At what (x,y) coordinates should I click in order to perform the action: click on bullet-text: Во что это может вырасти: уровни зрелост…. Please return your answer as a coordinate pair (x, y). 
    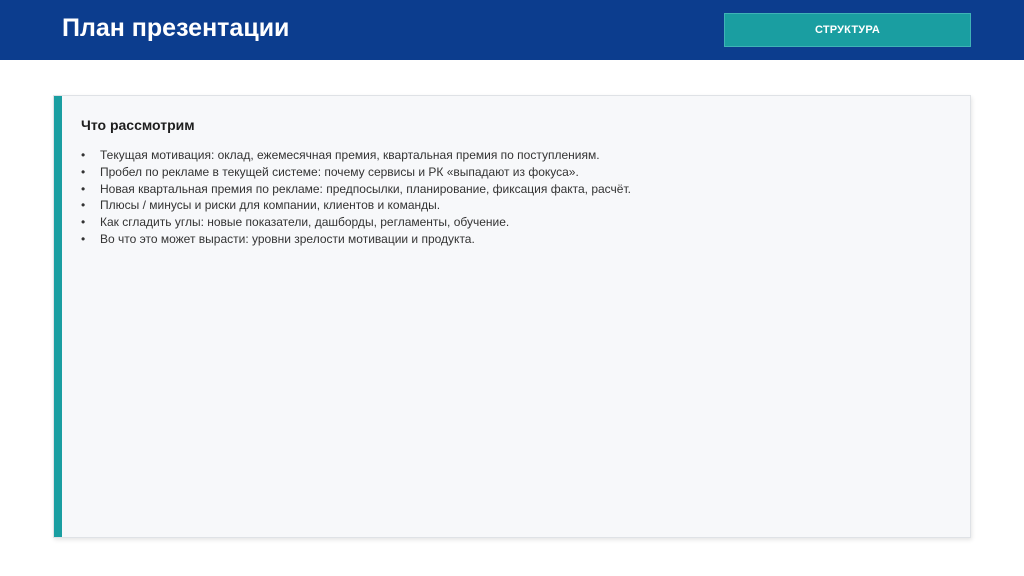
    Looking at the image, I should click on (287, 238).